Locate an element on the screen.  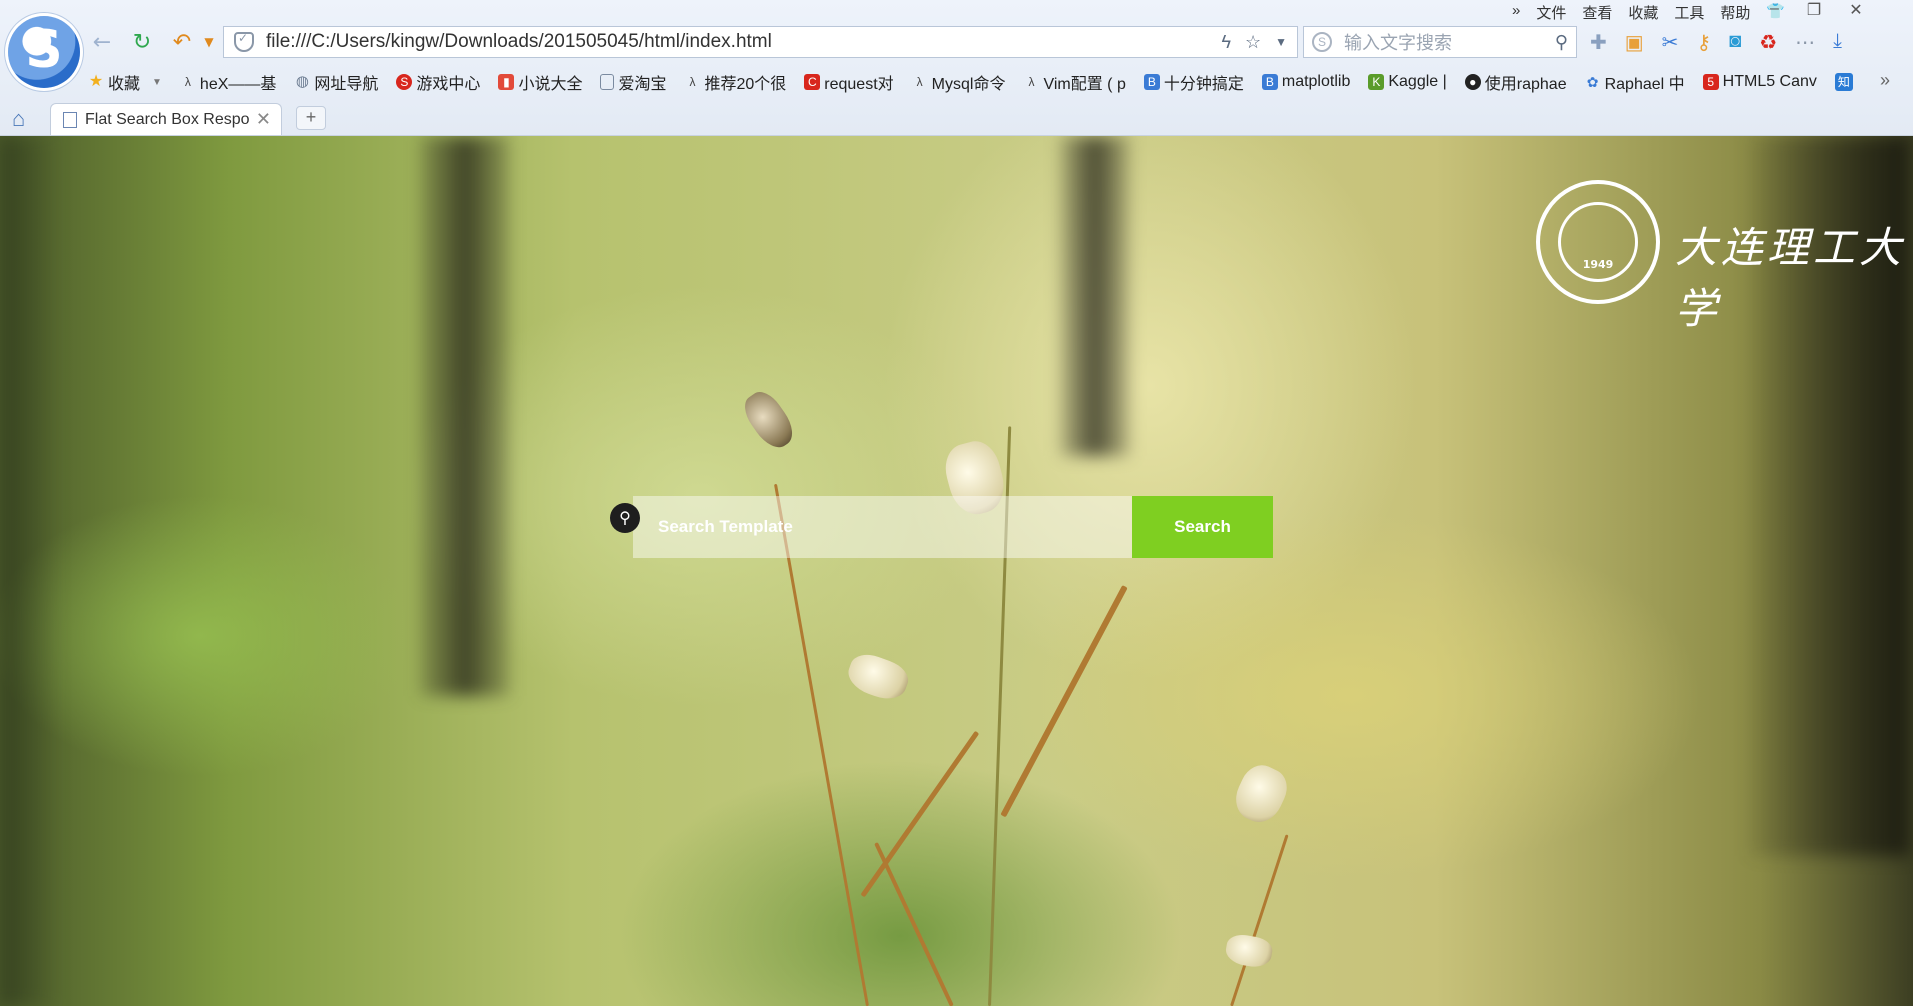
menu-view: 查看 is located at coordinates (1597, 12).